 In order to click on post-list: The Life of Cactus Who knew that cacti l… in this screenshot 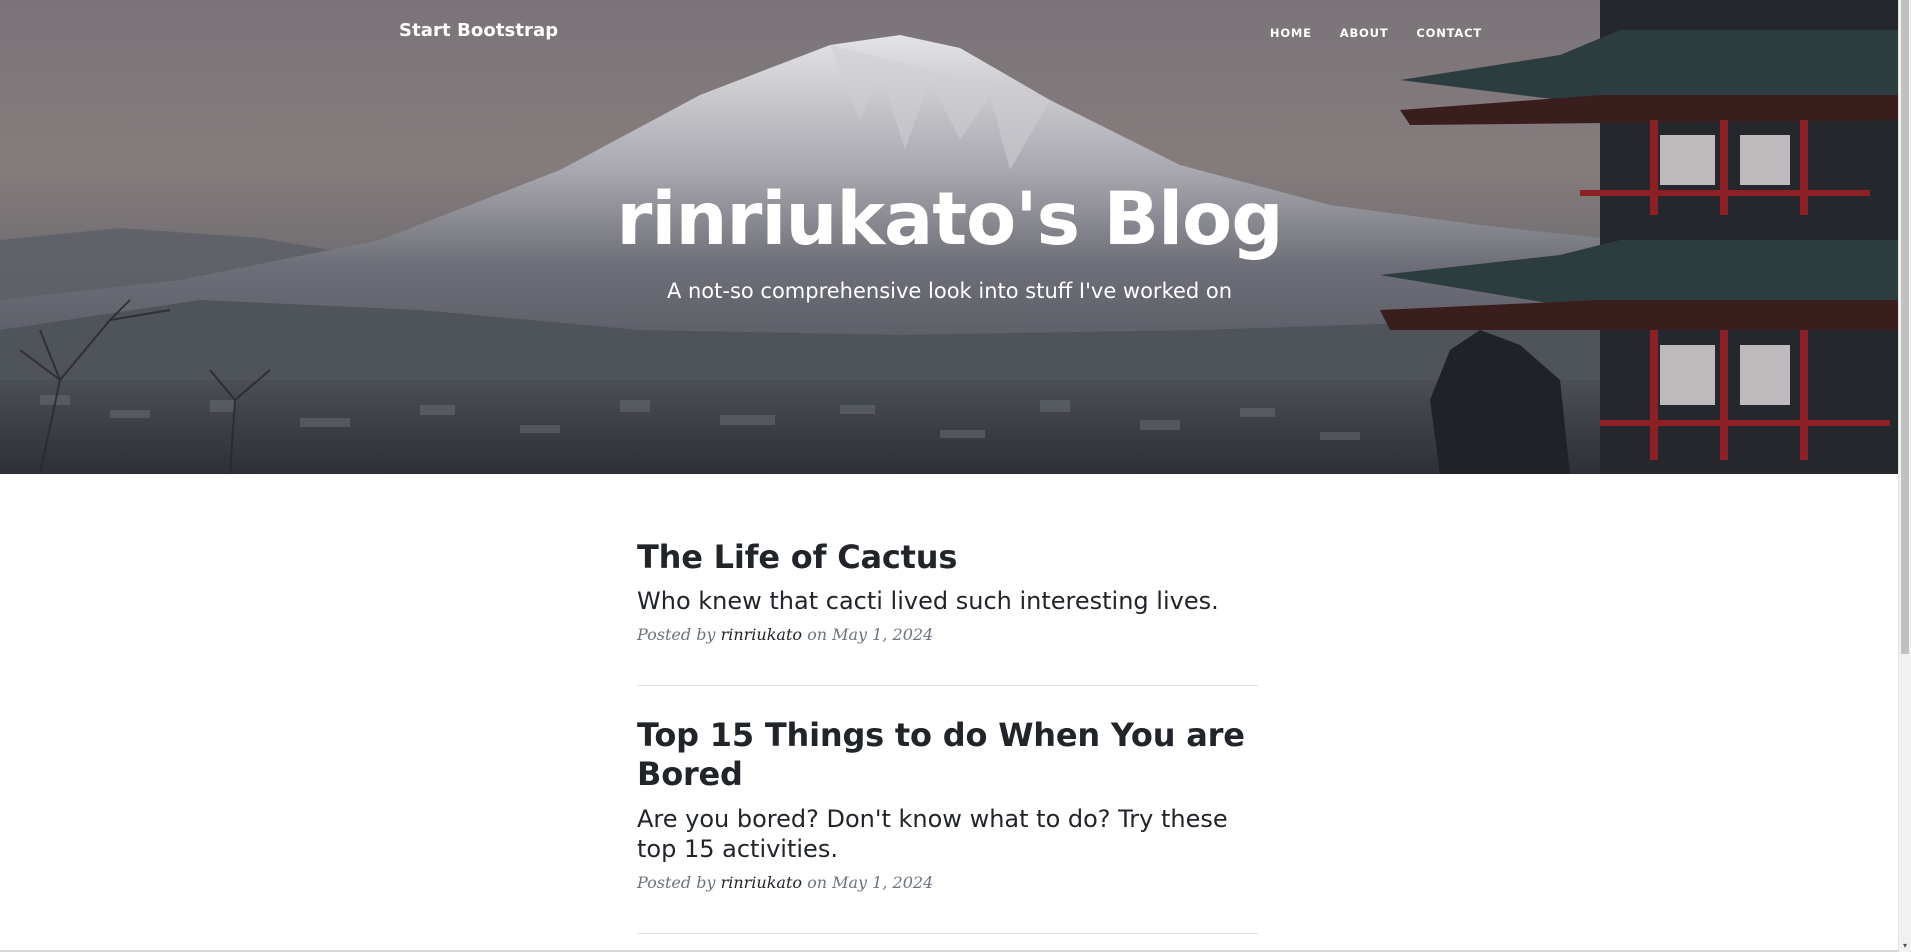, I will do `click(947, 736)`.